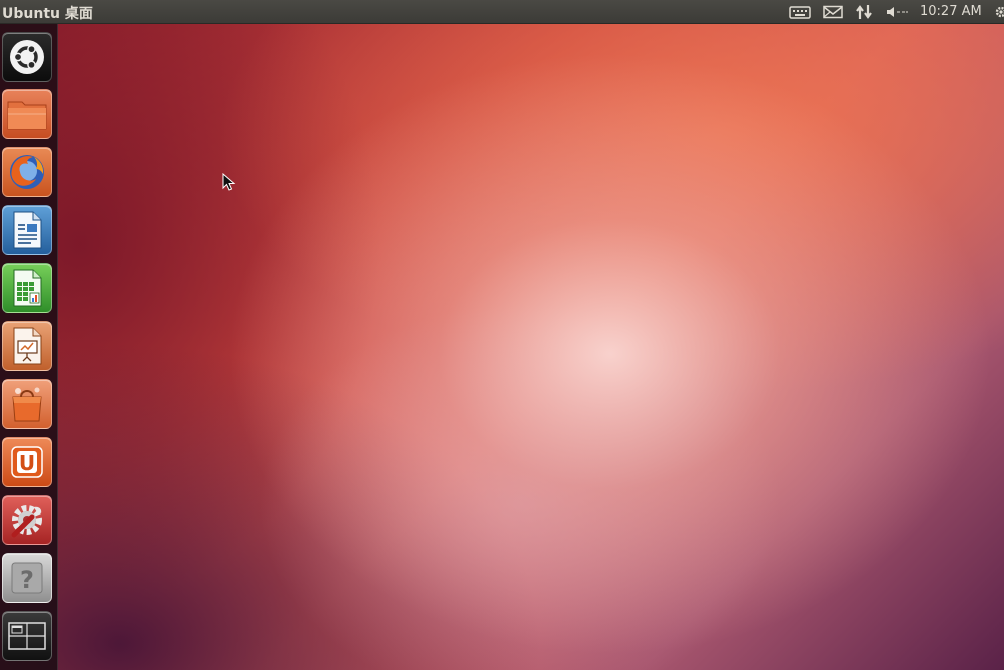  I want to click on session-indicator, so click(998, 12).